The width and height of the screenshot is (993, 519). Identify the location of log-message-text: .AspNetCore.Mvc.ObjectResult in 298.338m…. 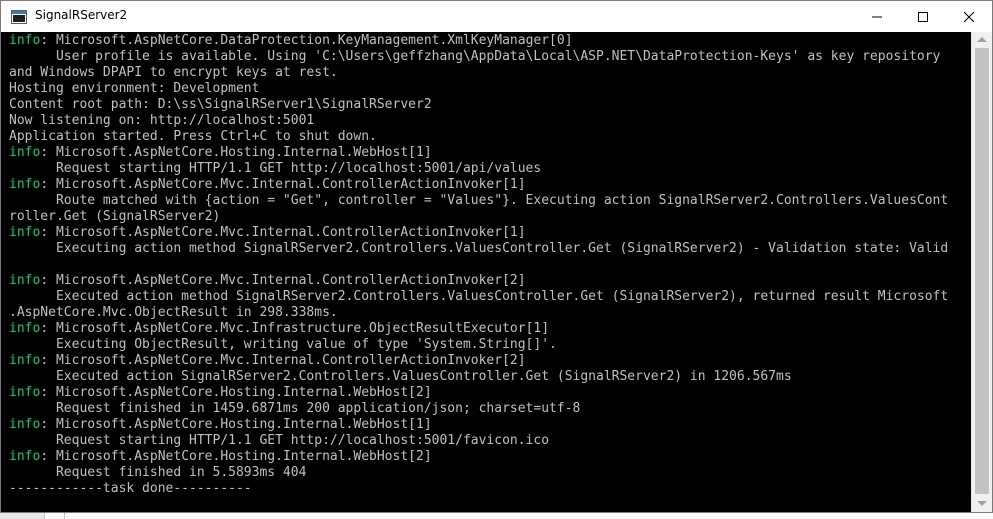
(173, 312).